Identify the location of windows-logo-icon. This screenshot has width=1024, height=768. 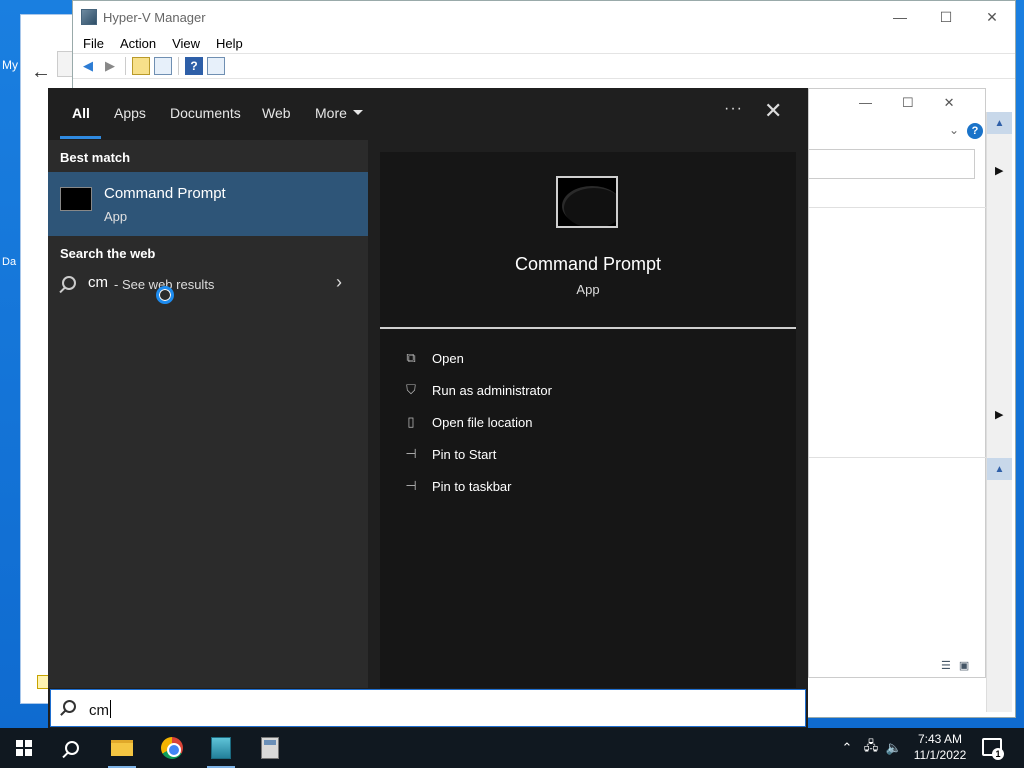
(24, 748).